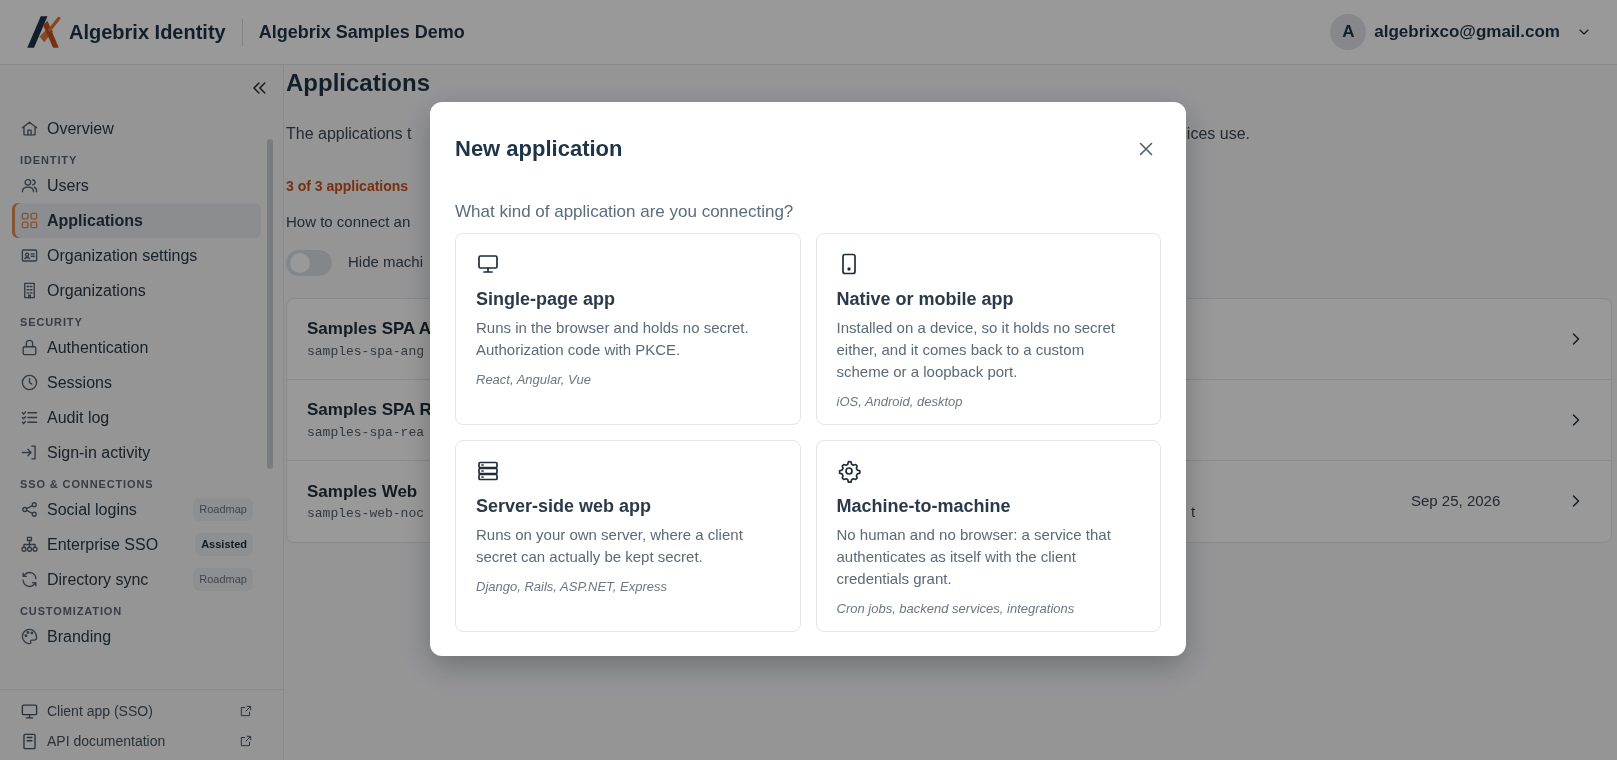 This screenshot has width=1617, height=760. What do you see at coordinates (1218, 134) in the screenshot?
I see `page-description: ices use.` at bounding box center [1218, 134].